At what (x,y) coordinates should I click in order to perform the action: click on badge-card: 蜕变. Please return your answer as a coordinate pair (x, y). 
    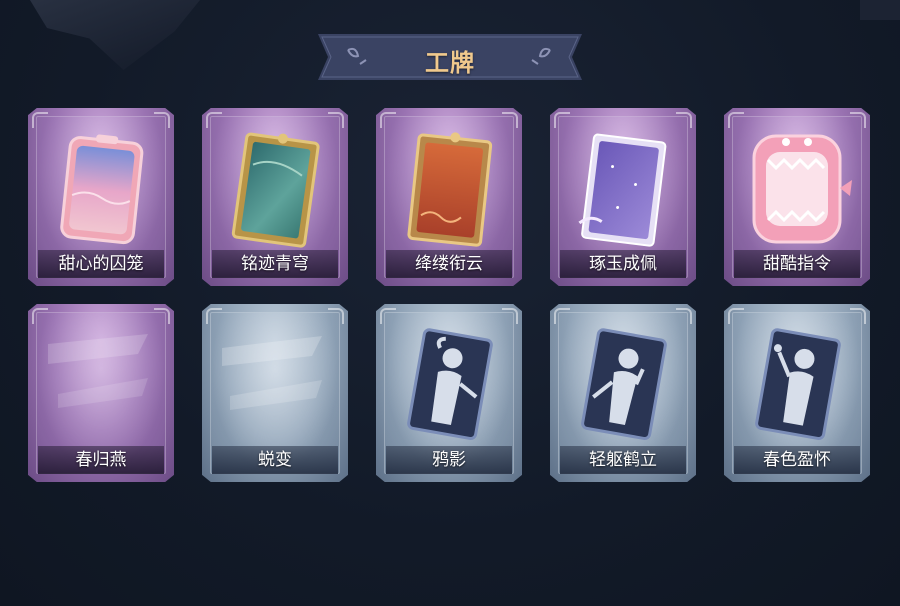
    Looking at the image, I should click on (275, 393).